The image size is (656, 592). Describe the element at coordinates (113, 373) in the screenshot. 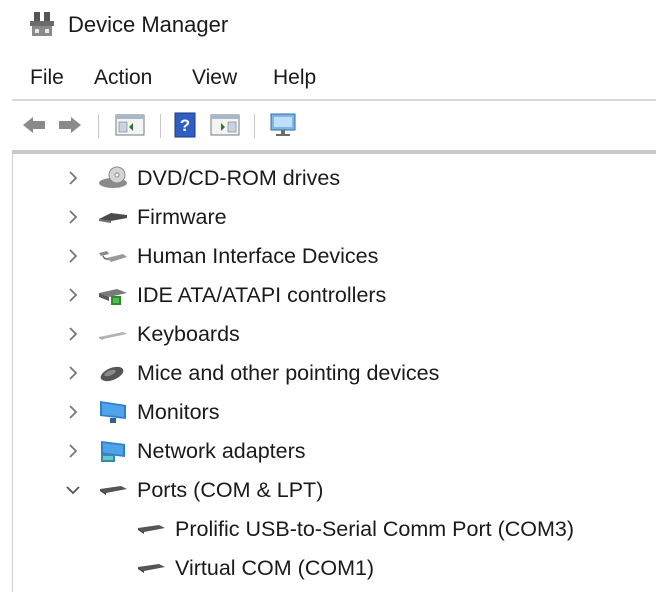

I see `mouse-icon` at that location.